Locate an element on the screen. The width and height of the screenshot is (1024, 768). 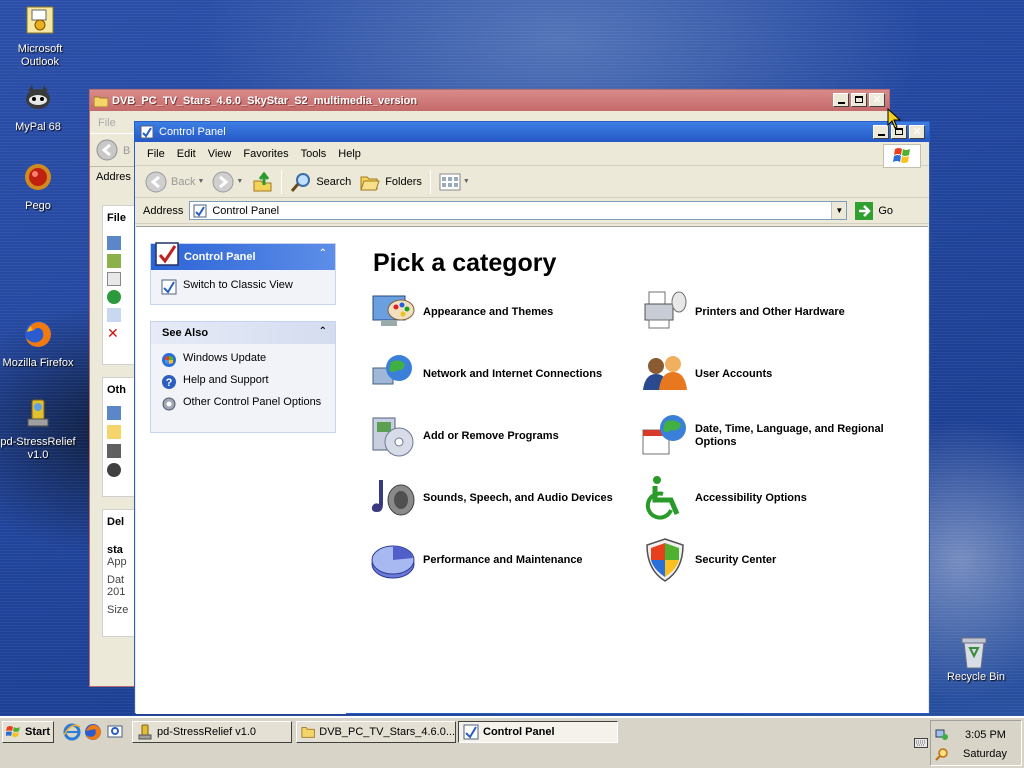
category-label: Add or Remove Programs is located at coordinates (491, 435).